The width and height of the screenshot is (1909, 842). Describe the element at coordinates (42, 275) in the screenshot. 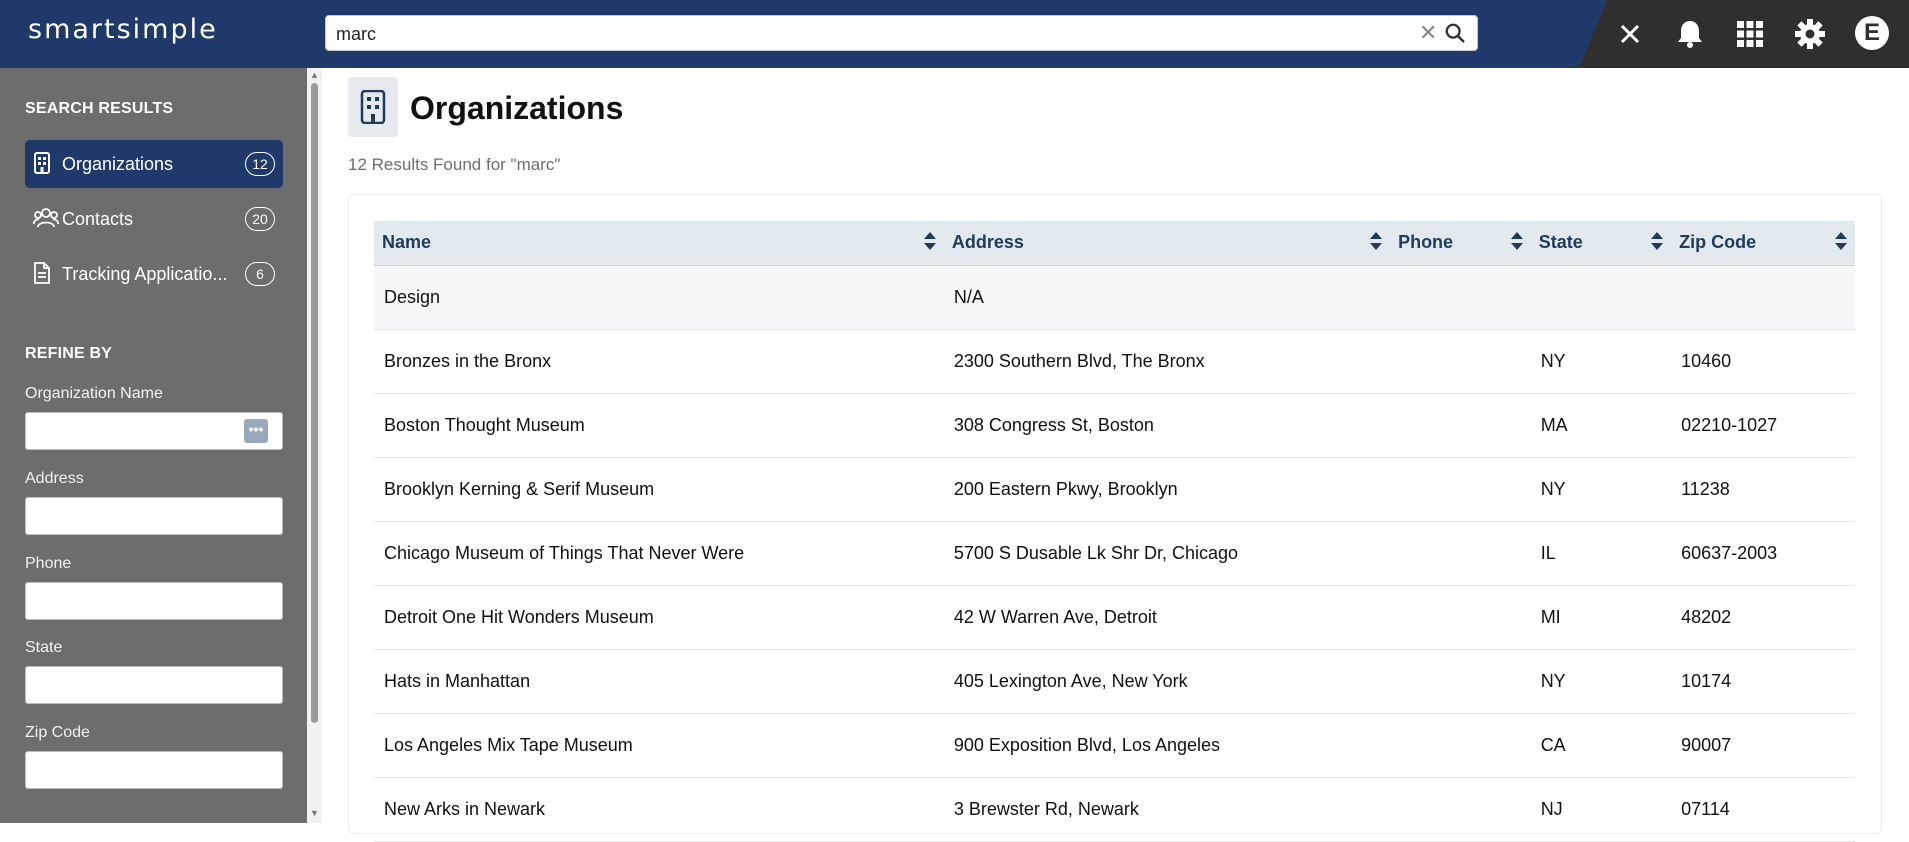

I see `document-icon` at that location.